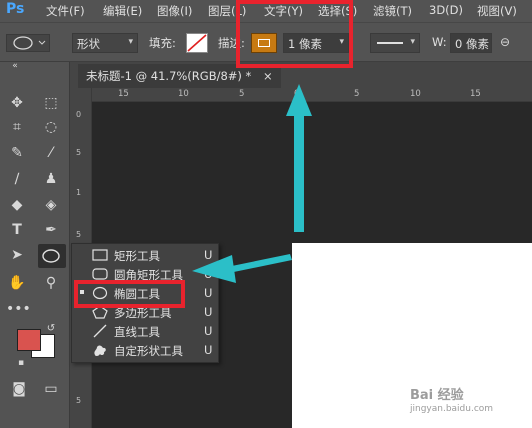 Image resolution: width=532 pixels, height=428 pixels. What do you see at coordinates (437, 395) in the screenshot?
I see `watermark-logo: Bai 经验` at bounding box center [437, 395].